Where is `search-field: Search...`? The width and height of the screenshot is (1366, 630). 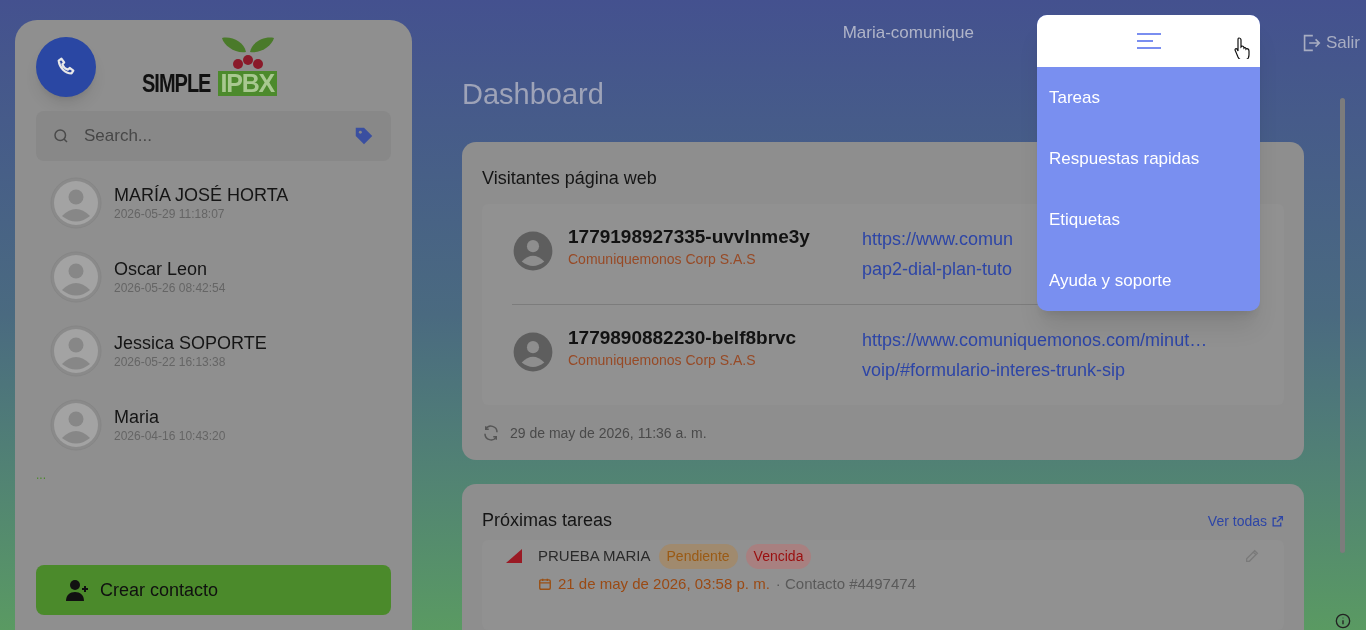
search-field: Search... is located at coordinates (213, 136).